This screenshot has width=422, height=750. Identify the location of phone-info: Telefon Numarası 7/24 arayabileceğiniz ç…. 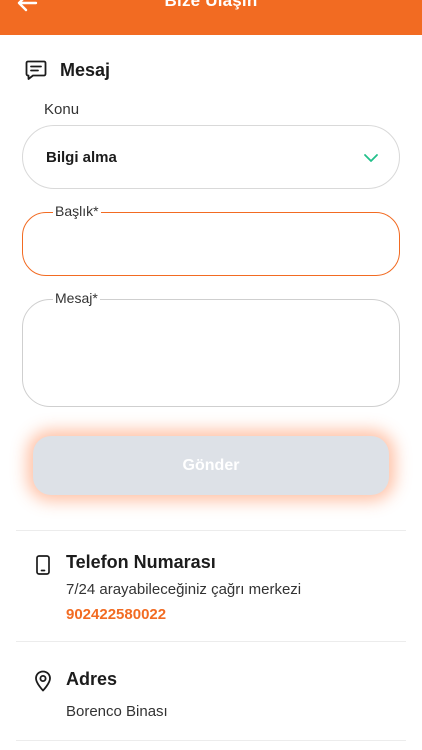
(217, 592).